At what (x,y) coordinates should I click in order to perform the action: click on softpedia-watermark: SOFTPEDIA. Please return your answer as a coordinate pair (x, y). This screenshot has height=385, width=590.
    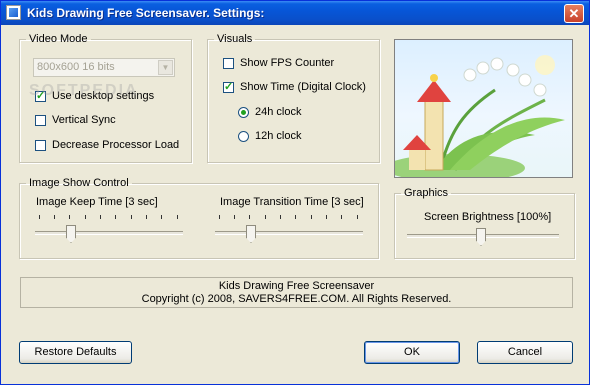
    Looking at the image, I should click on (84, 90).